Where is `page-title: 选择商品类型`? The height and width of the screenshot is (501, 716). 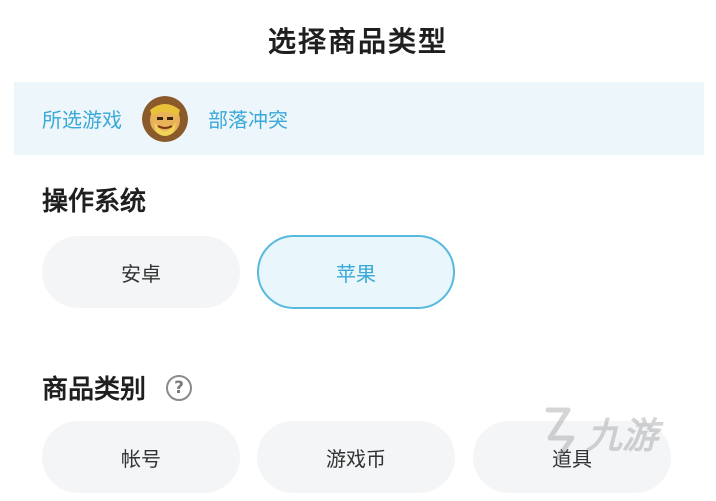 page-title: 选择商品类型 is located at coordinates (357, 41).